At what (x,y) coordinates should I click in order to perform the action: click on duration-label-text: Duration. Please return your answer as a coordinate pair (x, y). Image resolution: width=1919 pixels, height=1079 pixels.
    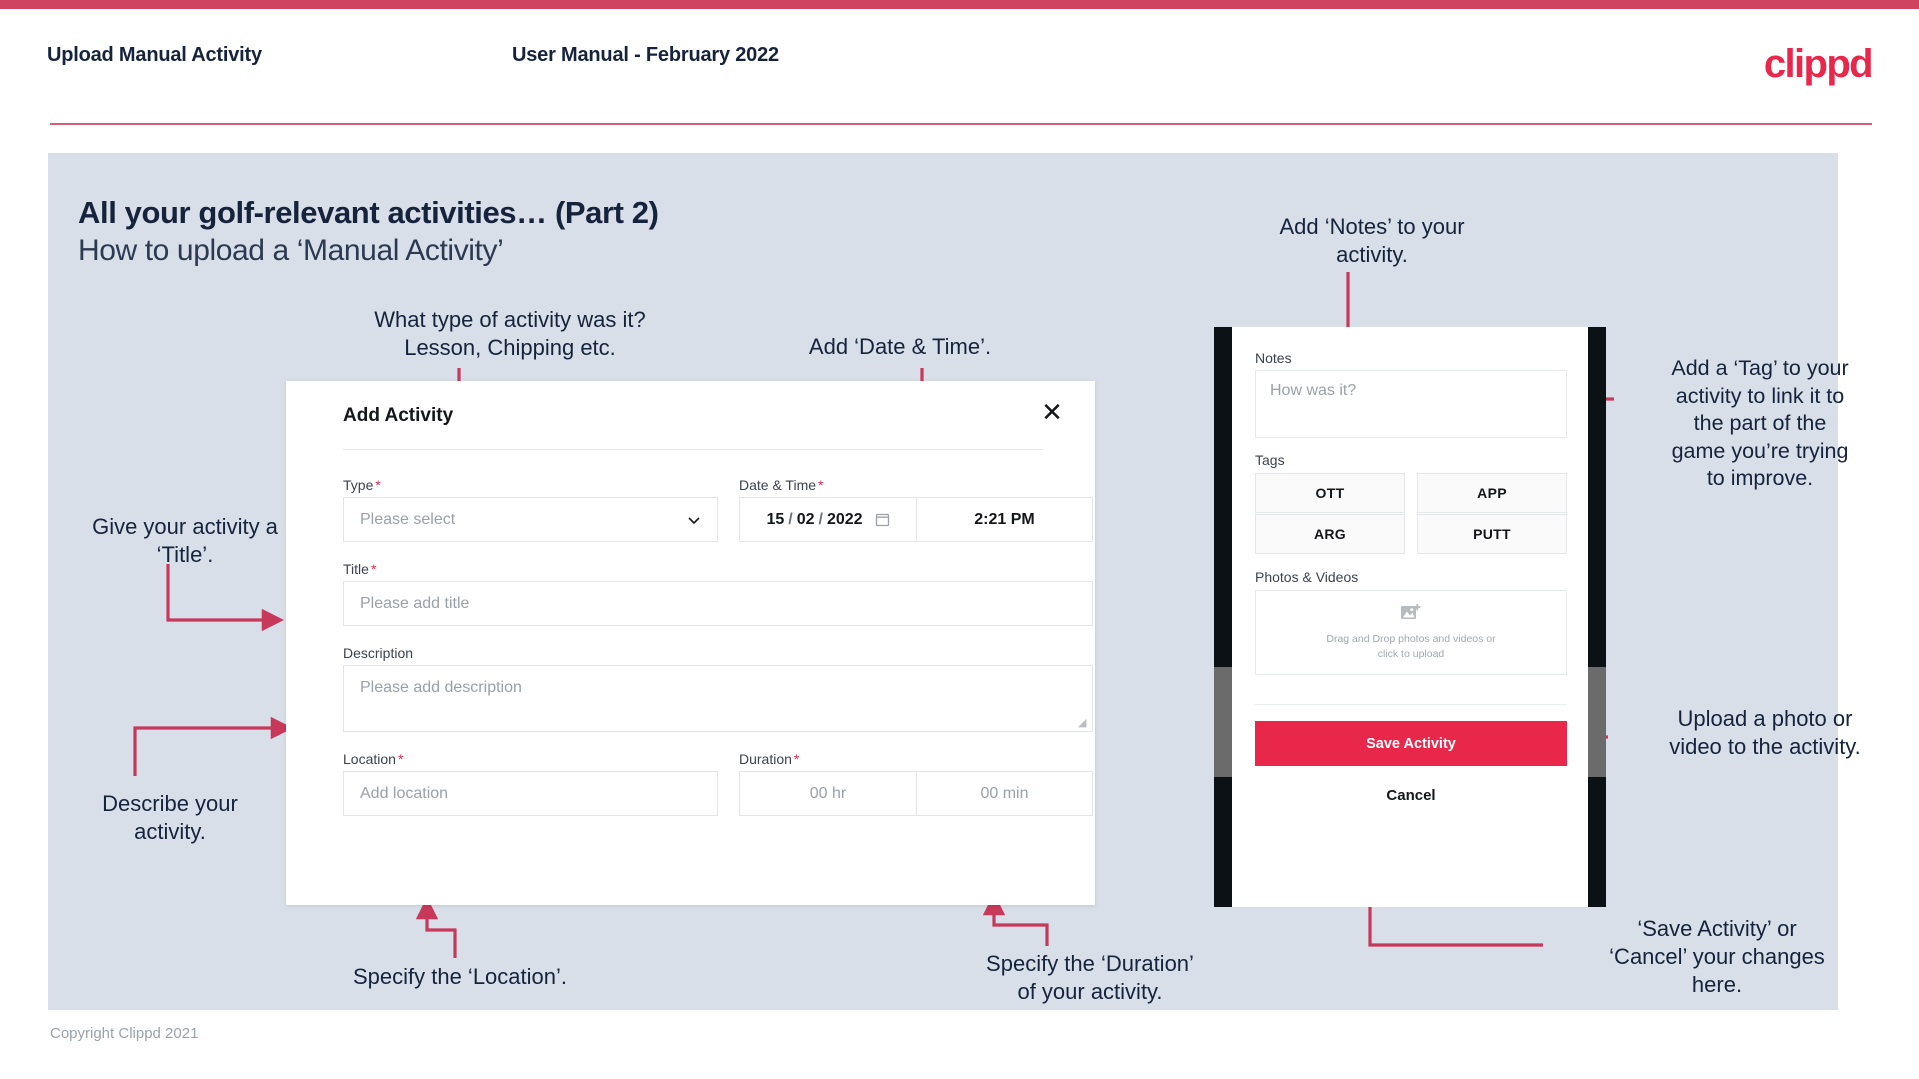
    Looking at the image, I should click on (765, 759).